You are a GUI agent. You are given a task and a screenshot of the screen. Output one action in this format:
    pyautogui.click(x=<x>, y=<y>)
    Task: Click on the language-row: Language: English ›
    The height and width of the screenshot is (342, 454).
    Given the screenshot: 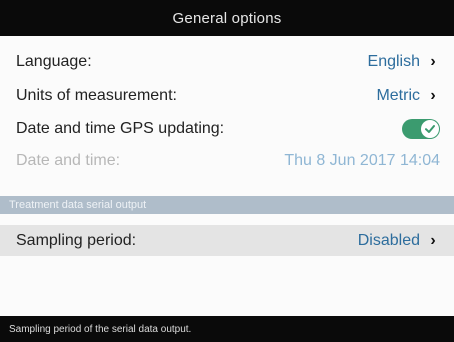 What is the action you would take?
    pyautogui.click(x=227, y=62)
    